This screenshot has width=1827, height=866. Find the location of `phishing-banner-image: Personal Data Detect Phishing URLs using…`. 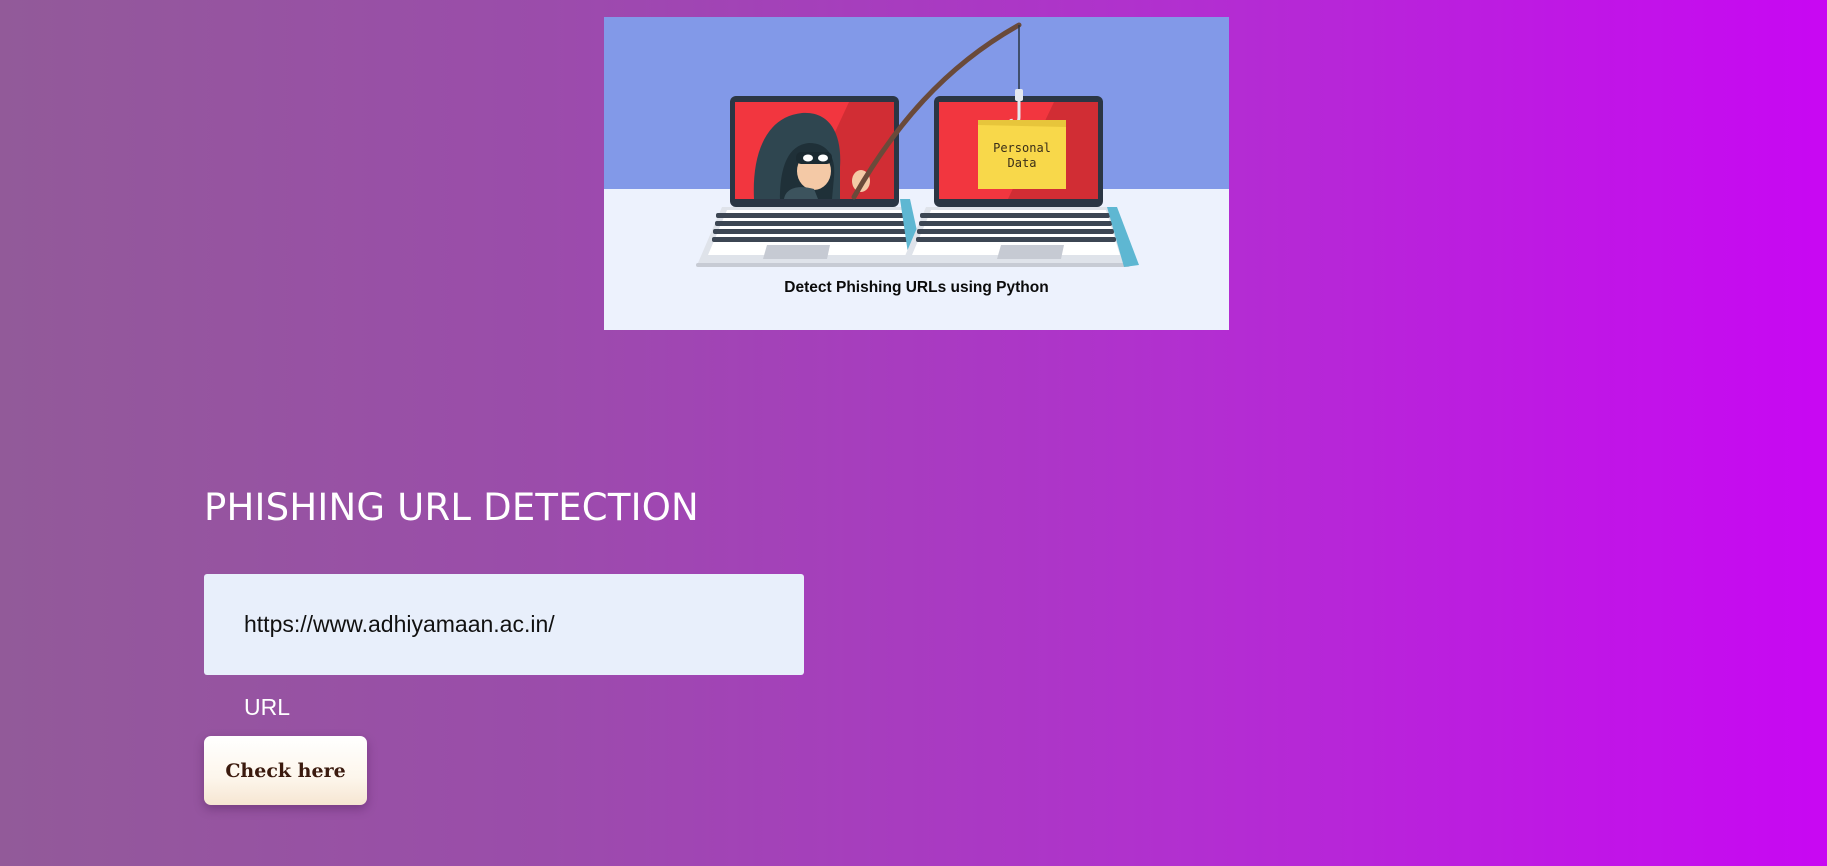

phishing-banner-image: Personal Data Detect Phishing URLs using… is located at coordinates (916, 173).